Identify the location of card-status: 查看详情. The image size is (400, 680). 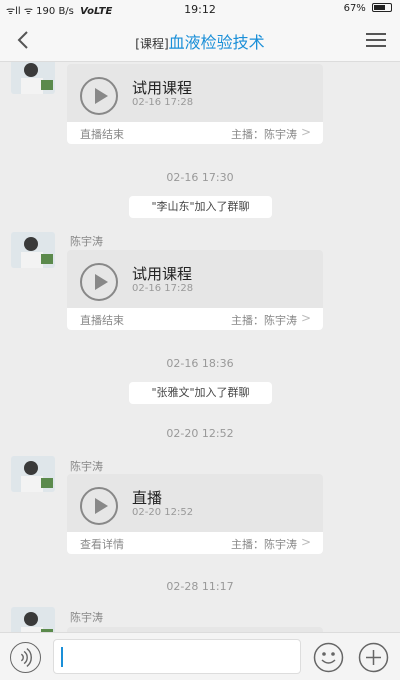
(102, 544).